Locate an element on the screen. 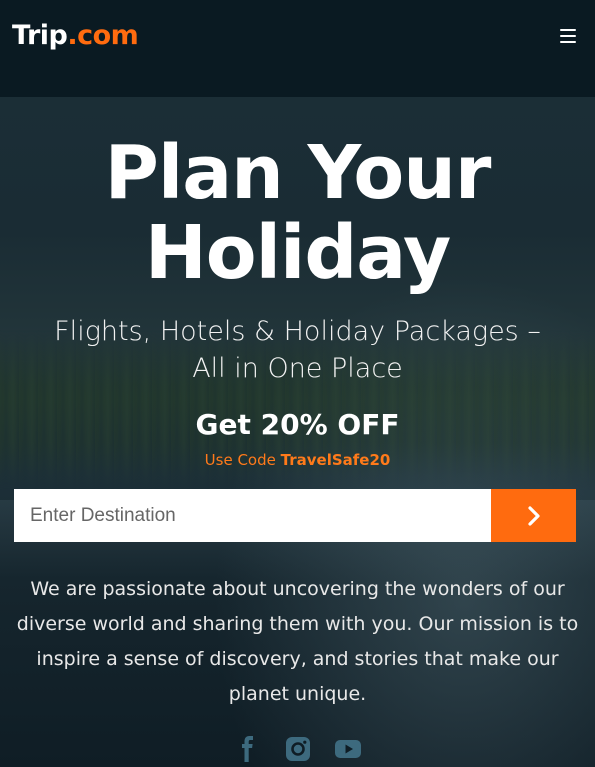  hero-title-line-1: Plan Your is located at coordinates (298, 173).